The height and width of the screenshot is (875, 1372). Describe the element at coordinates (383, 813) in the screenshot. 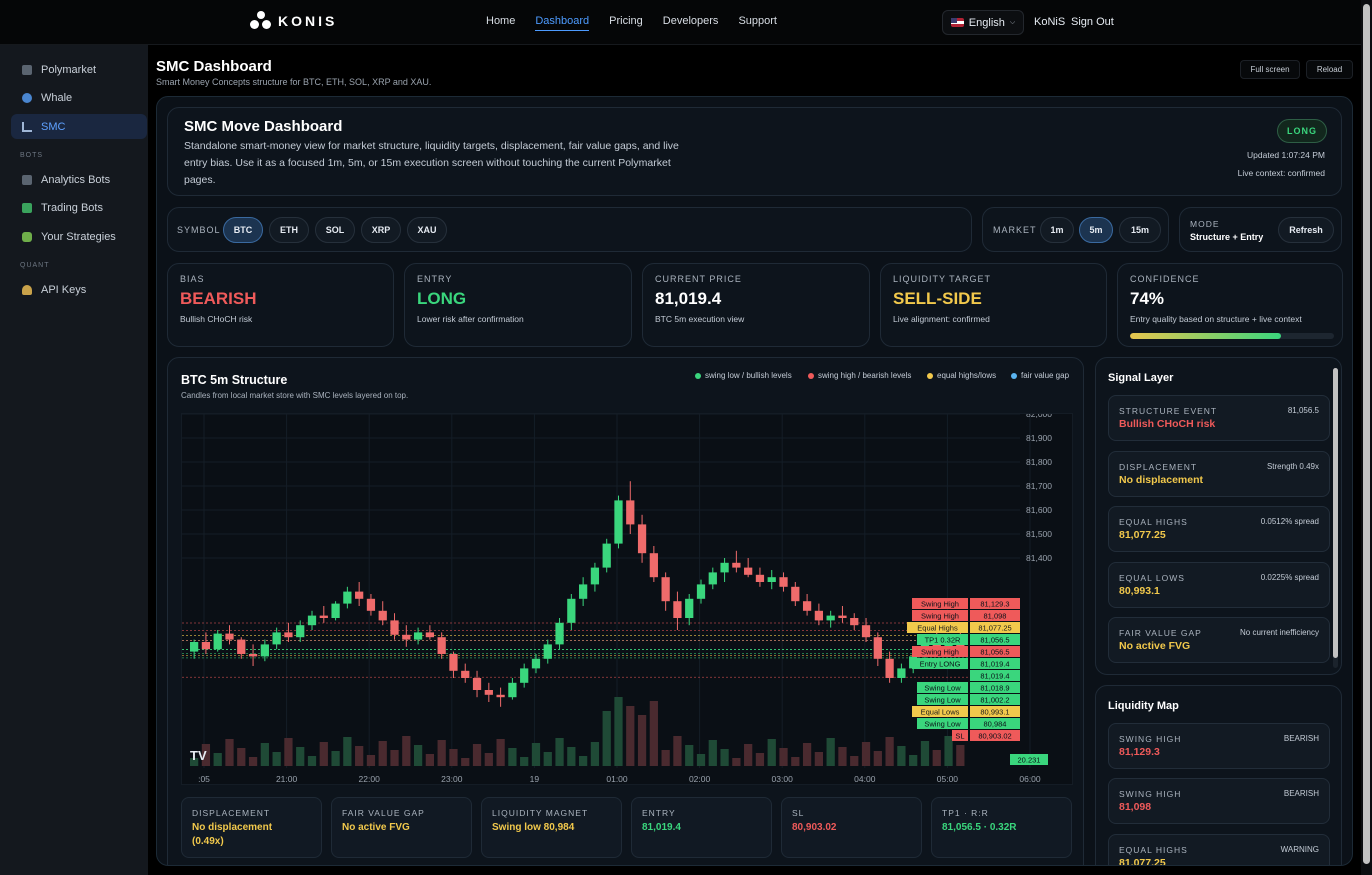

I see `stat-label: FAIR VALUE GAP` at that location.